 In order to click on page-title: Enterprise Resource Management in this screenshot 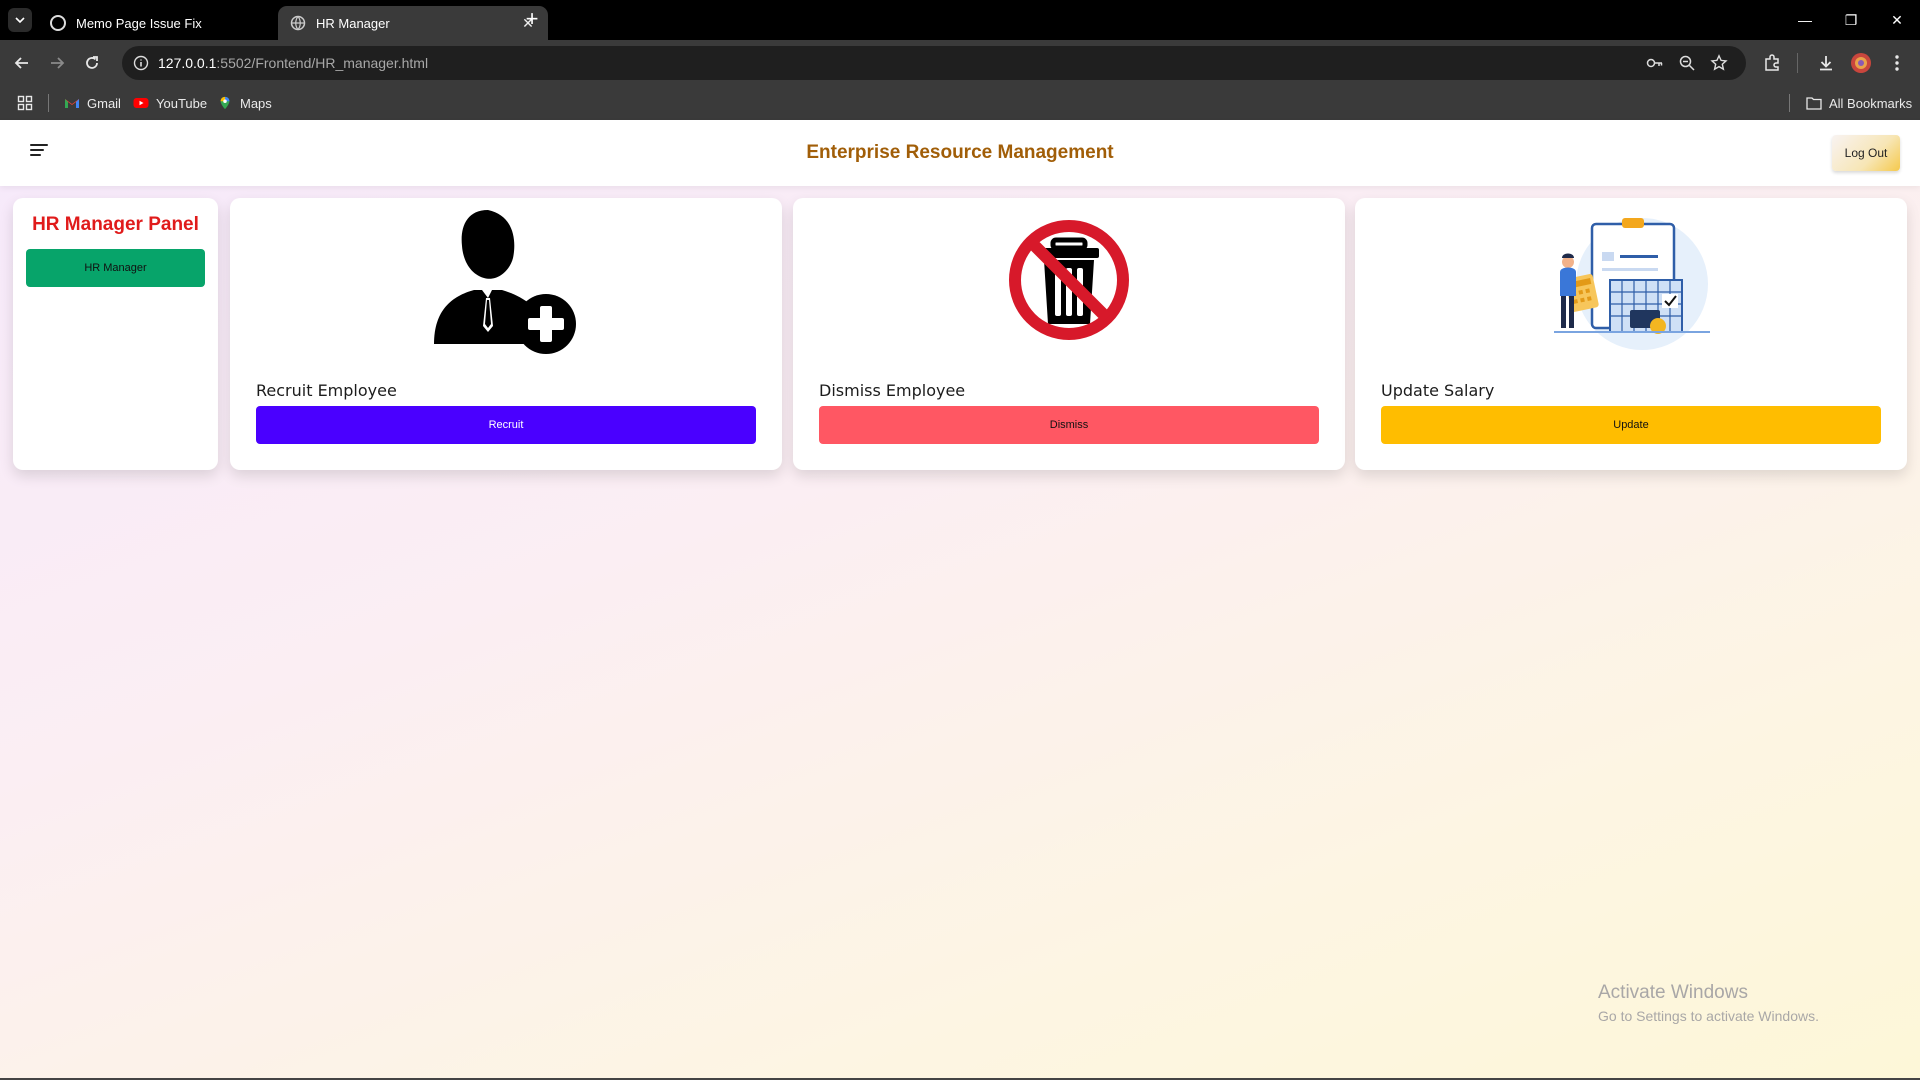, I will do `click(960, 152)`.